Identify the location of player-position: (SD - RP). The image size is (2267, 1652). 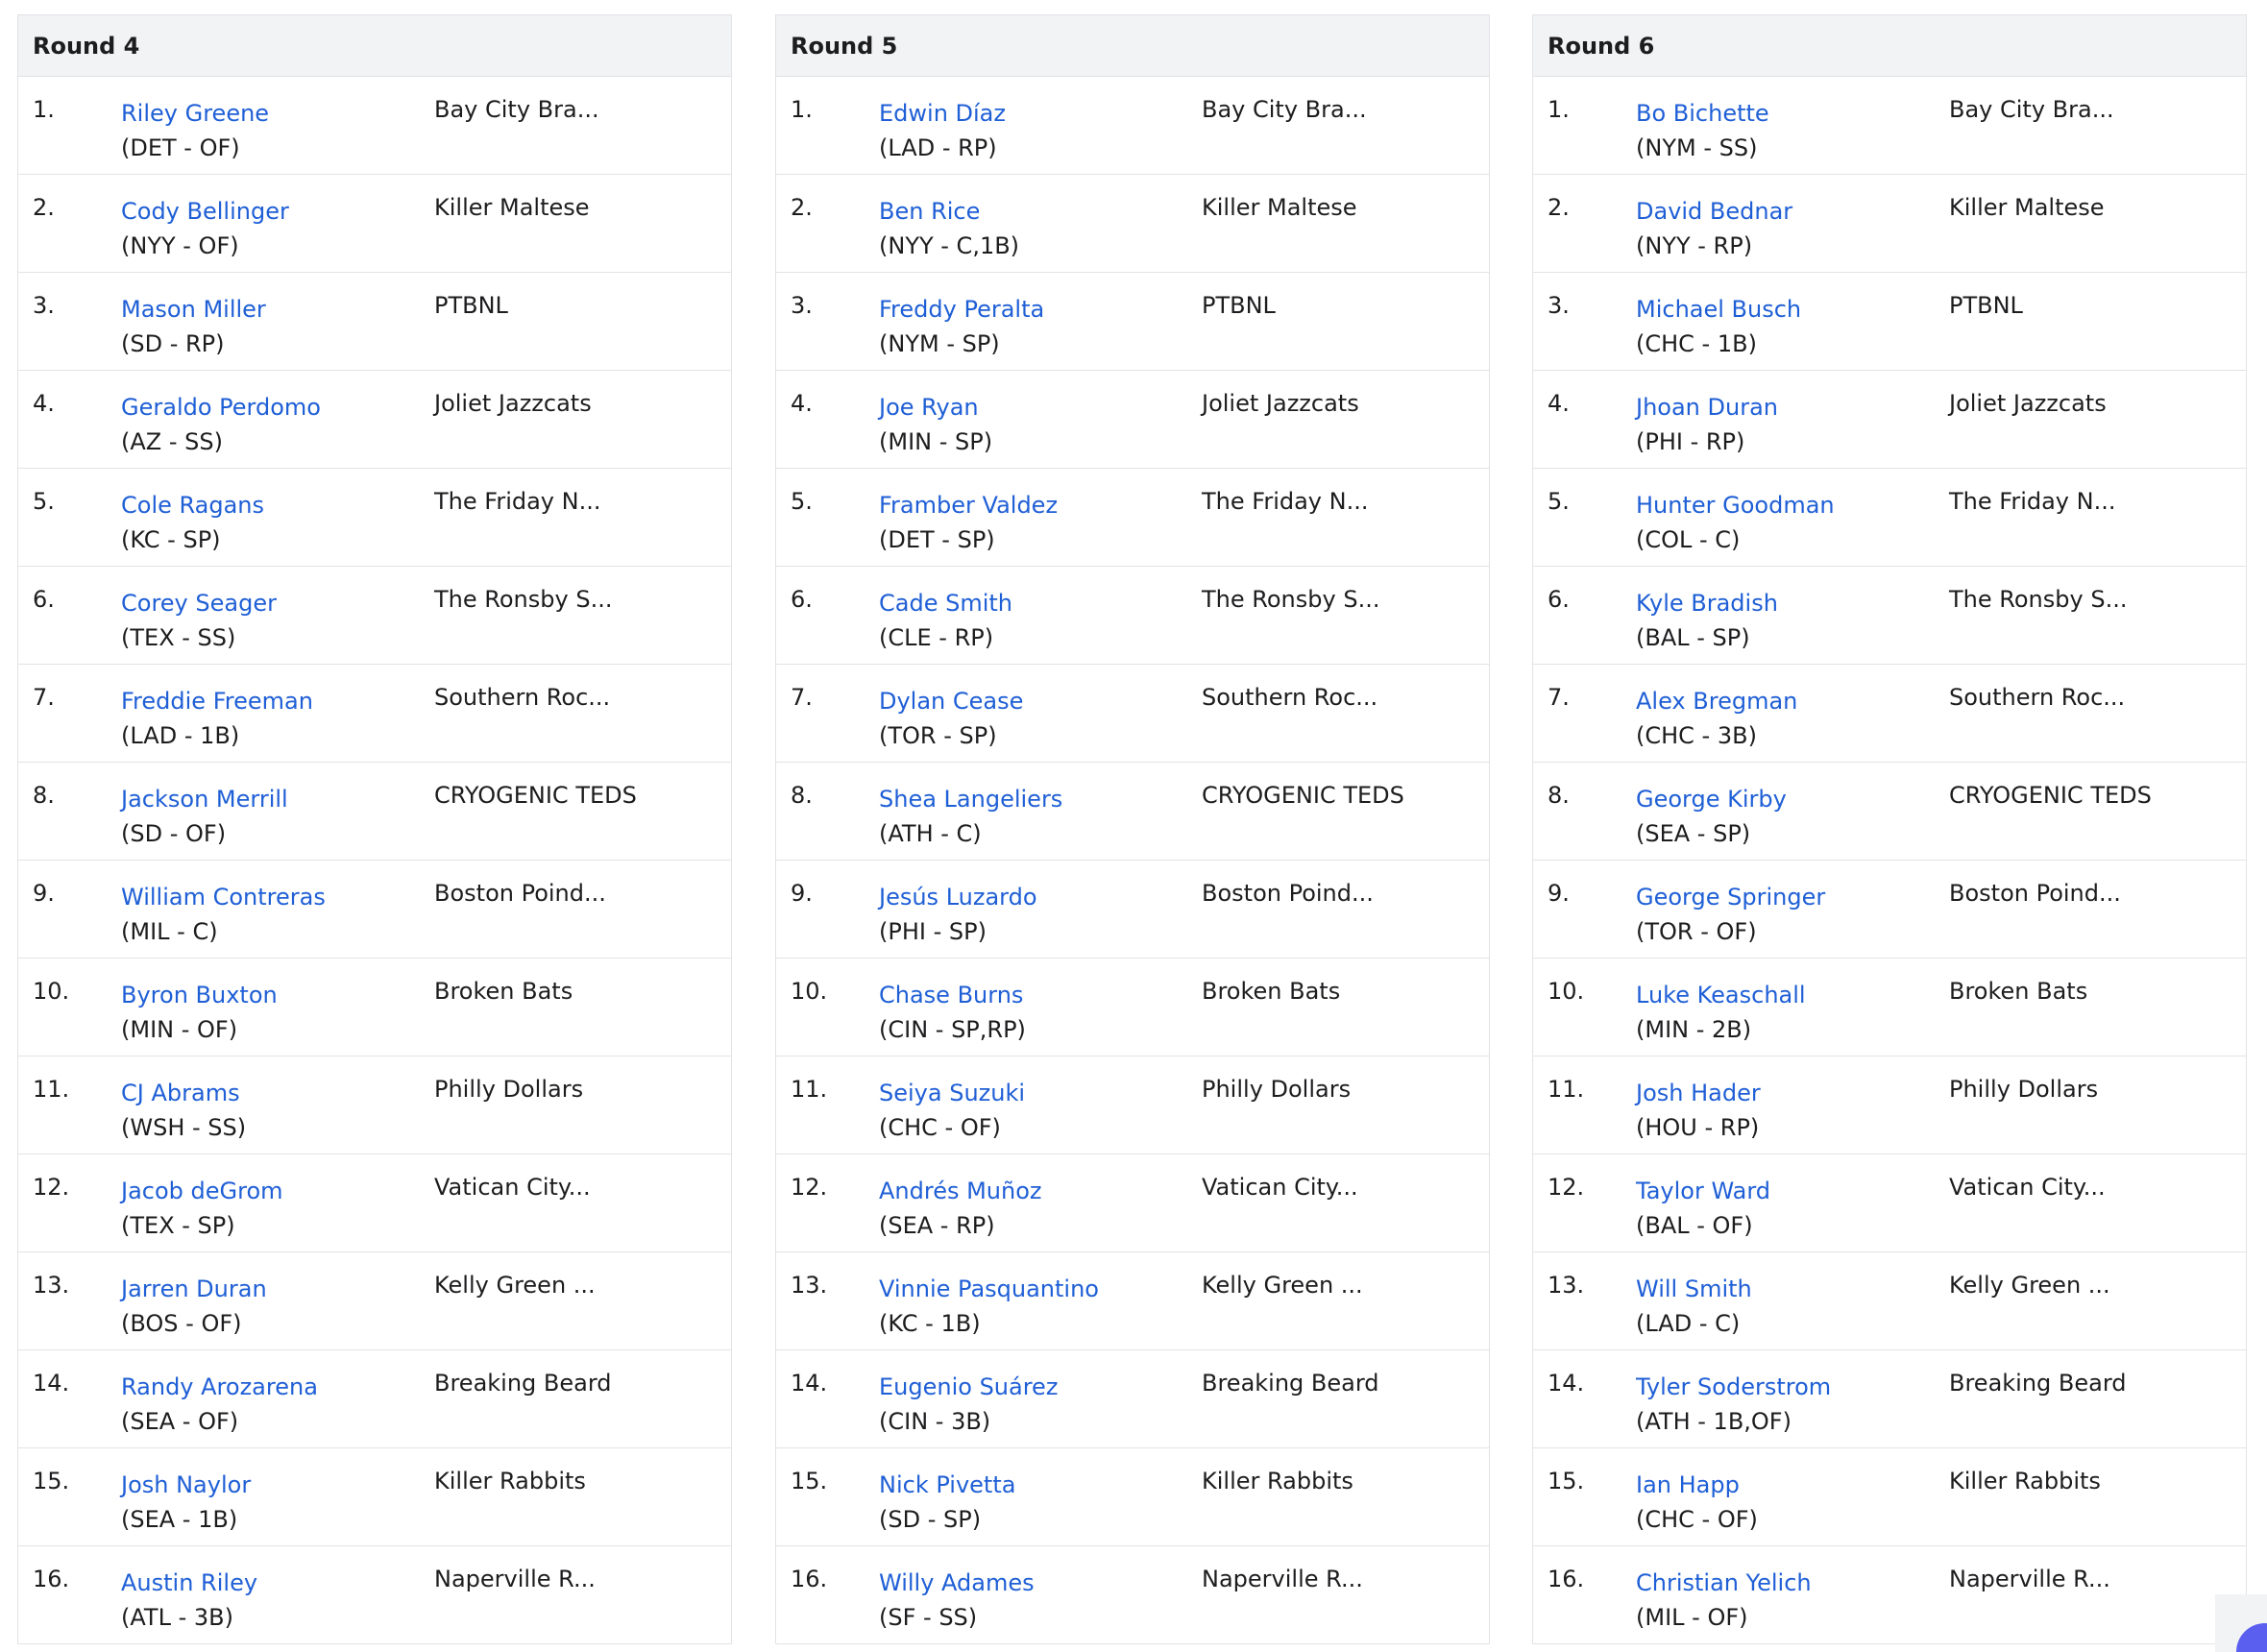
(173, 343).